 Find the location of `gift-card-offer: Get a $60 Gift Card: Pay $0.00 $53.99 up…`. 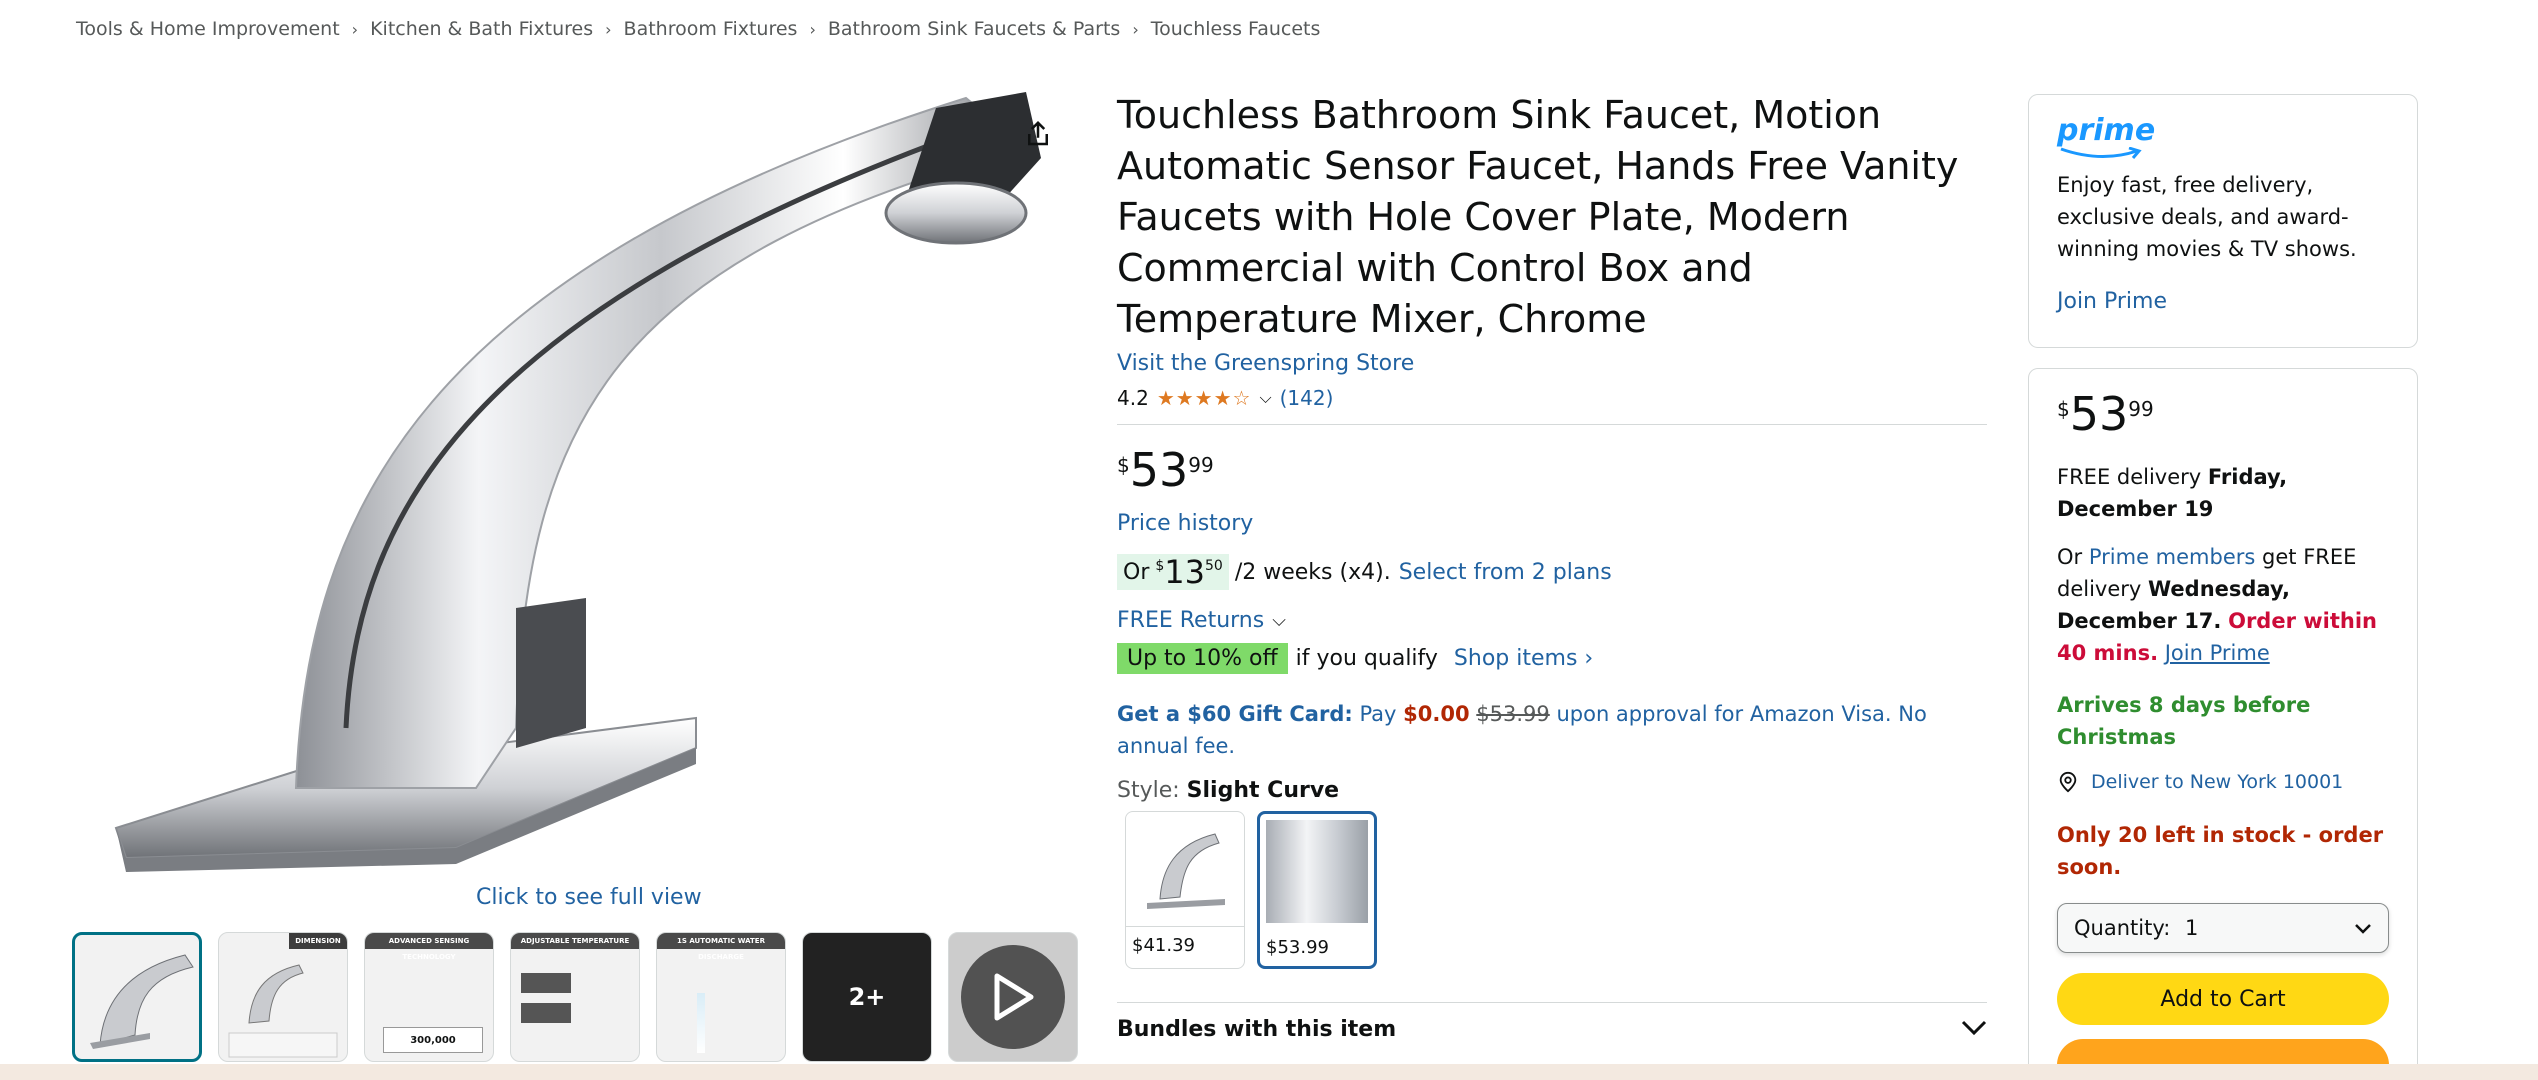

gift-card-offer: Get a $60 Gift Card: Pay $0.00 $53.99 up… is located at coordinates (1552, 730).